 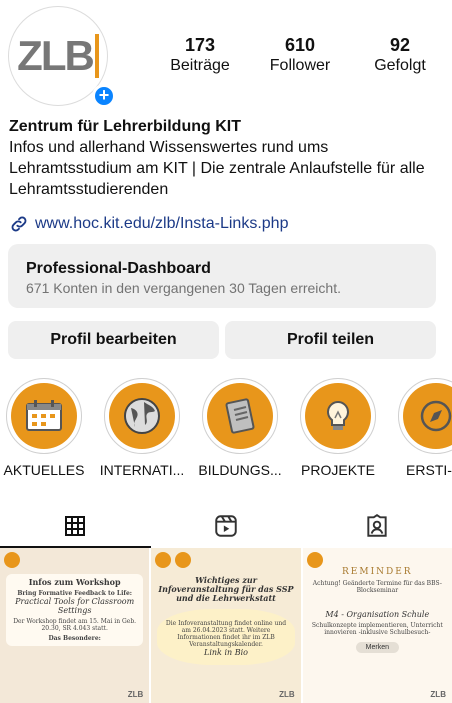 I want to click on post-script: M4 - Organisation Schule, so click(x=377, y=614).